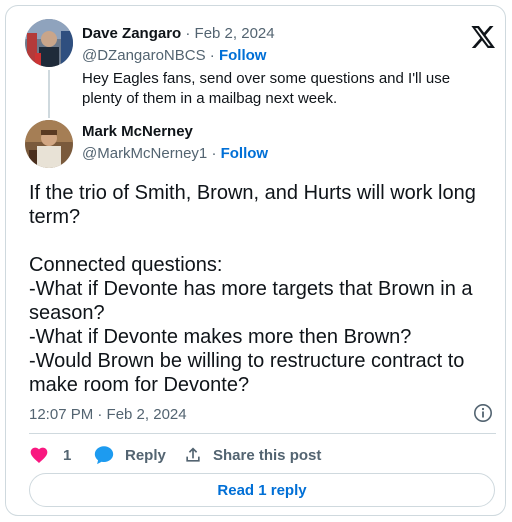  What do you see at coordinates (50, 455) in the screenshot?
I see `like-button: 1` at bounding box center [50, 455].